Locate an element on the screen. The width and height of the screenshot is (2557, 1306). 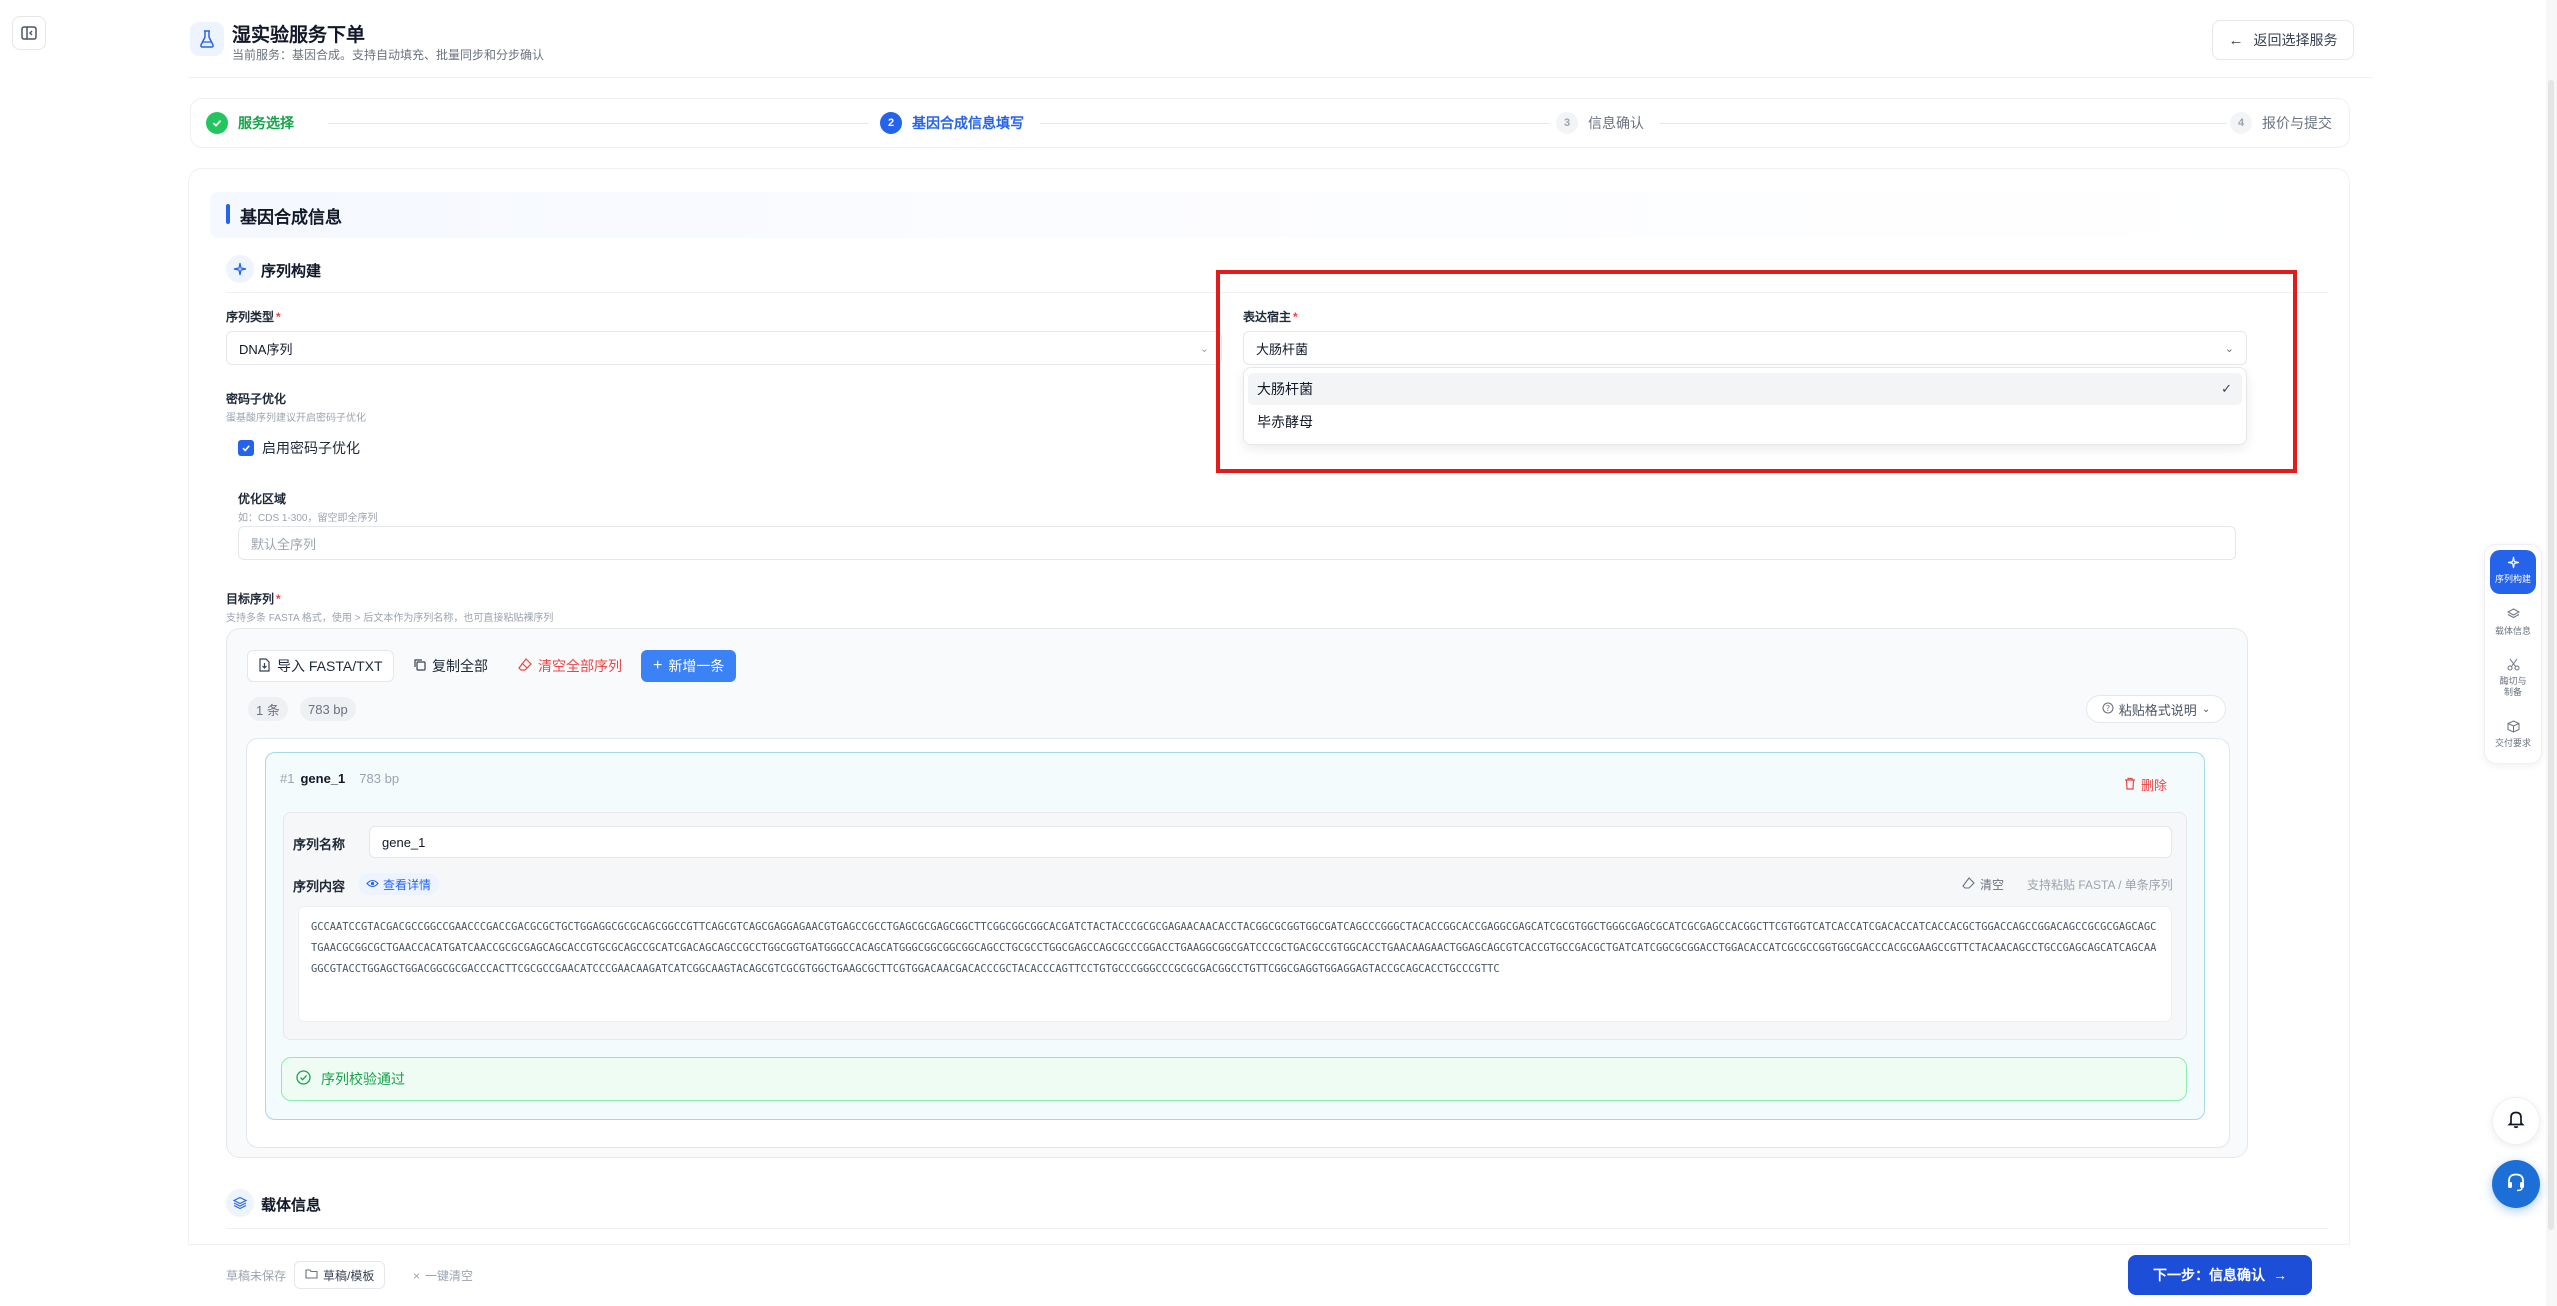
validation-label: 序列校验通过 is located at coordinates (363, 1079).